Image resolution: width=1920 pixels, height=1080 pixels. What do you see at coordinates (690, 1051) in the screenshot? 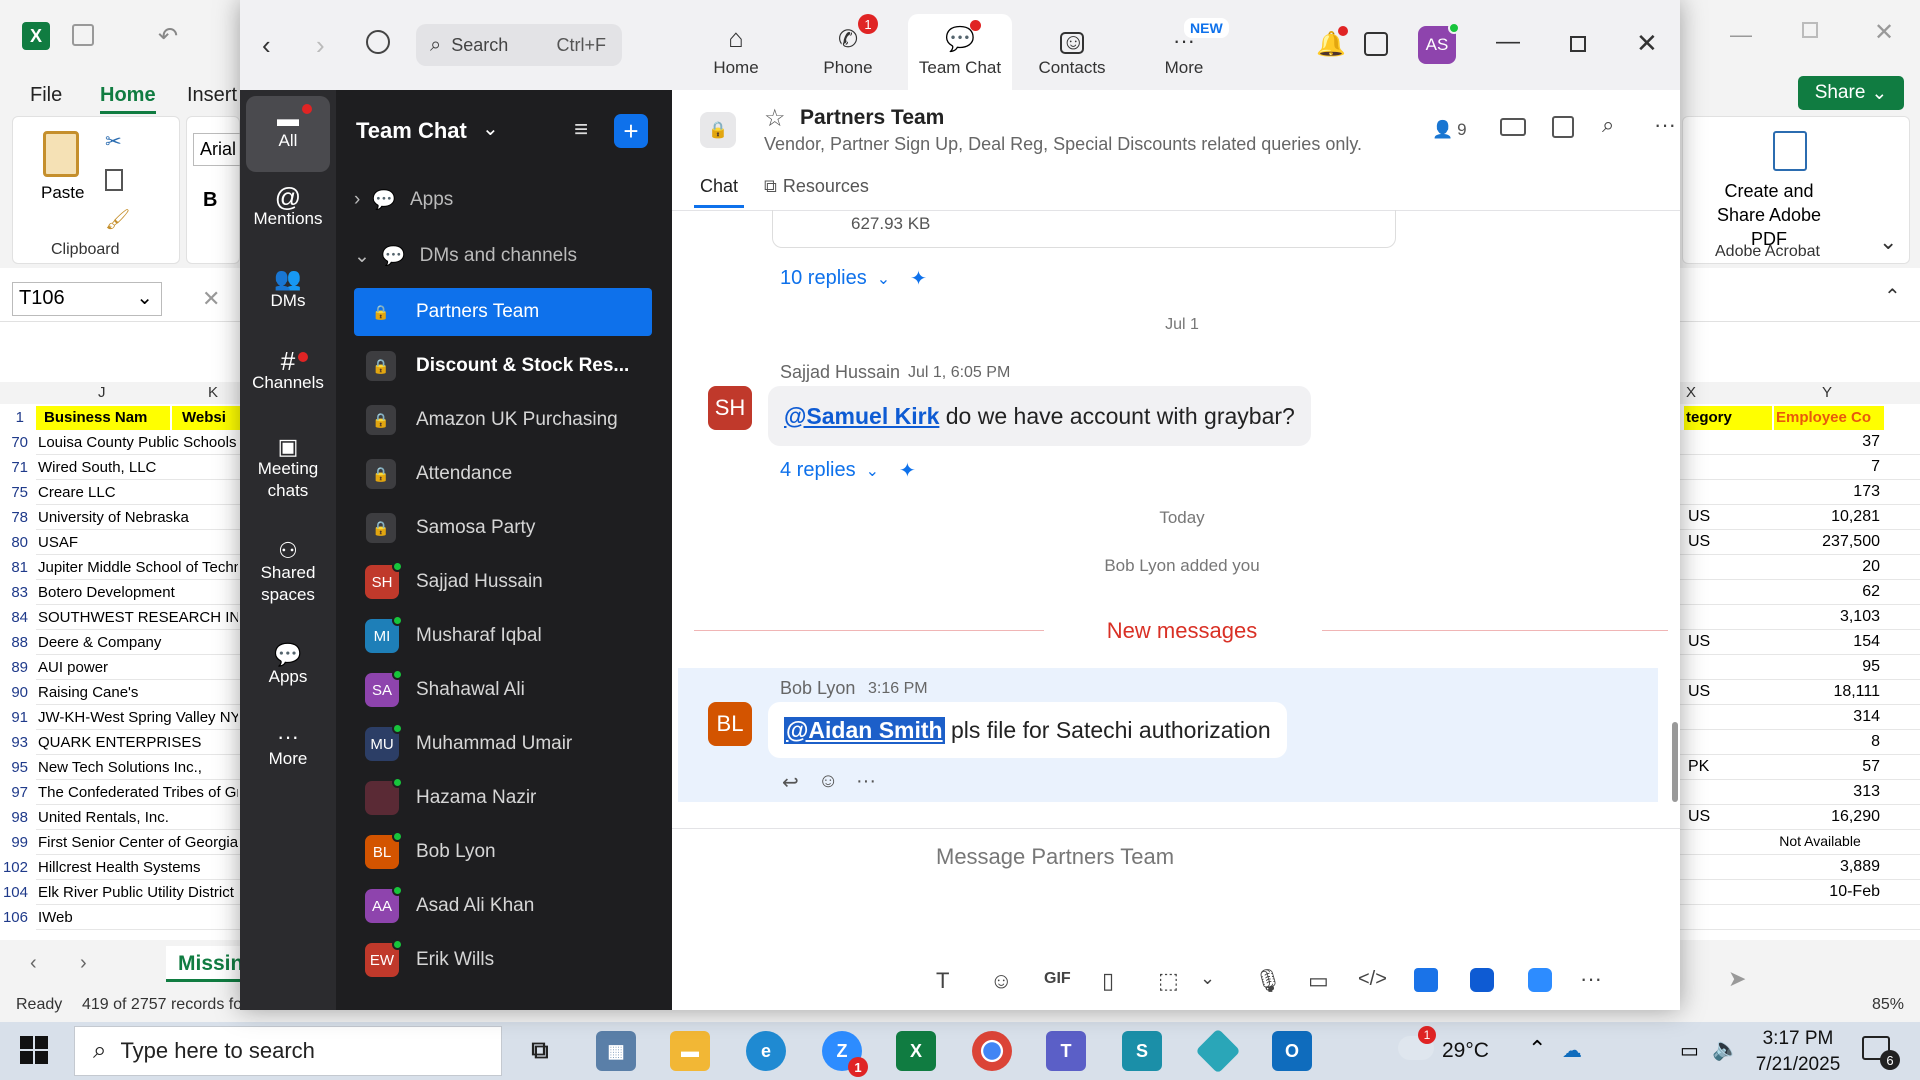
I see `file-explorer-icon: ▬` at bounding box center [690, 1051].